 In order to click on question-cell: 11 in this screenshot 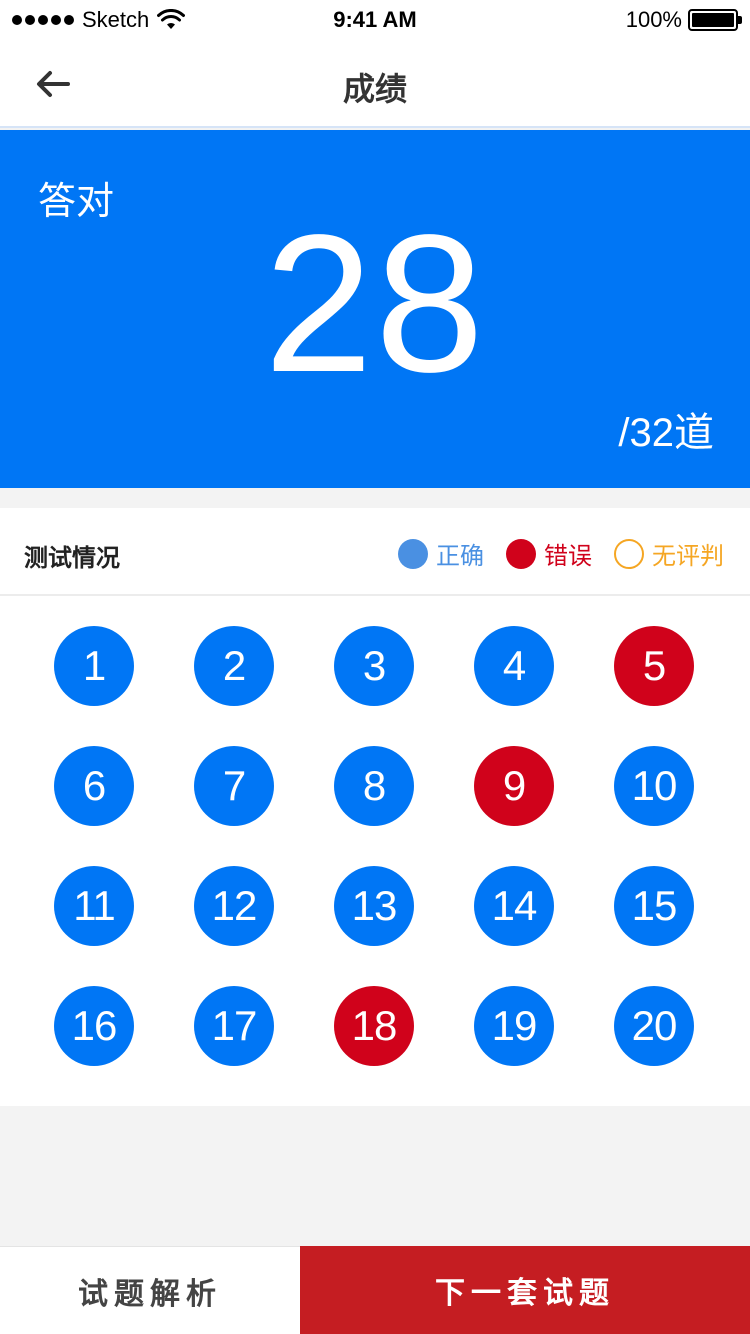, I will do `click(94, 906)`.